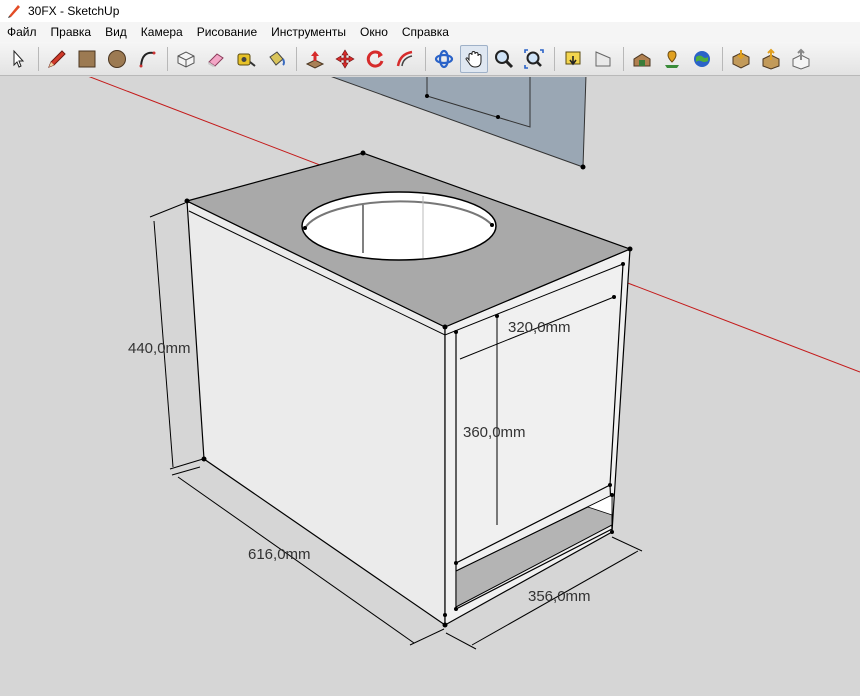 Image resolution: width=860 pixels, height=696 pixels. I want to click on pencil-tool-button, so click(57, 59).